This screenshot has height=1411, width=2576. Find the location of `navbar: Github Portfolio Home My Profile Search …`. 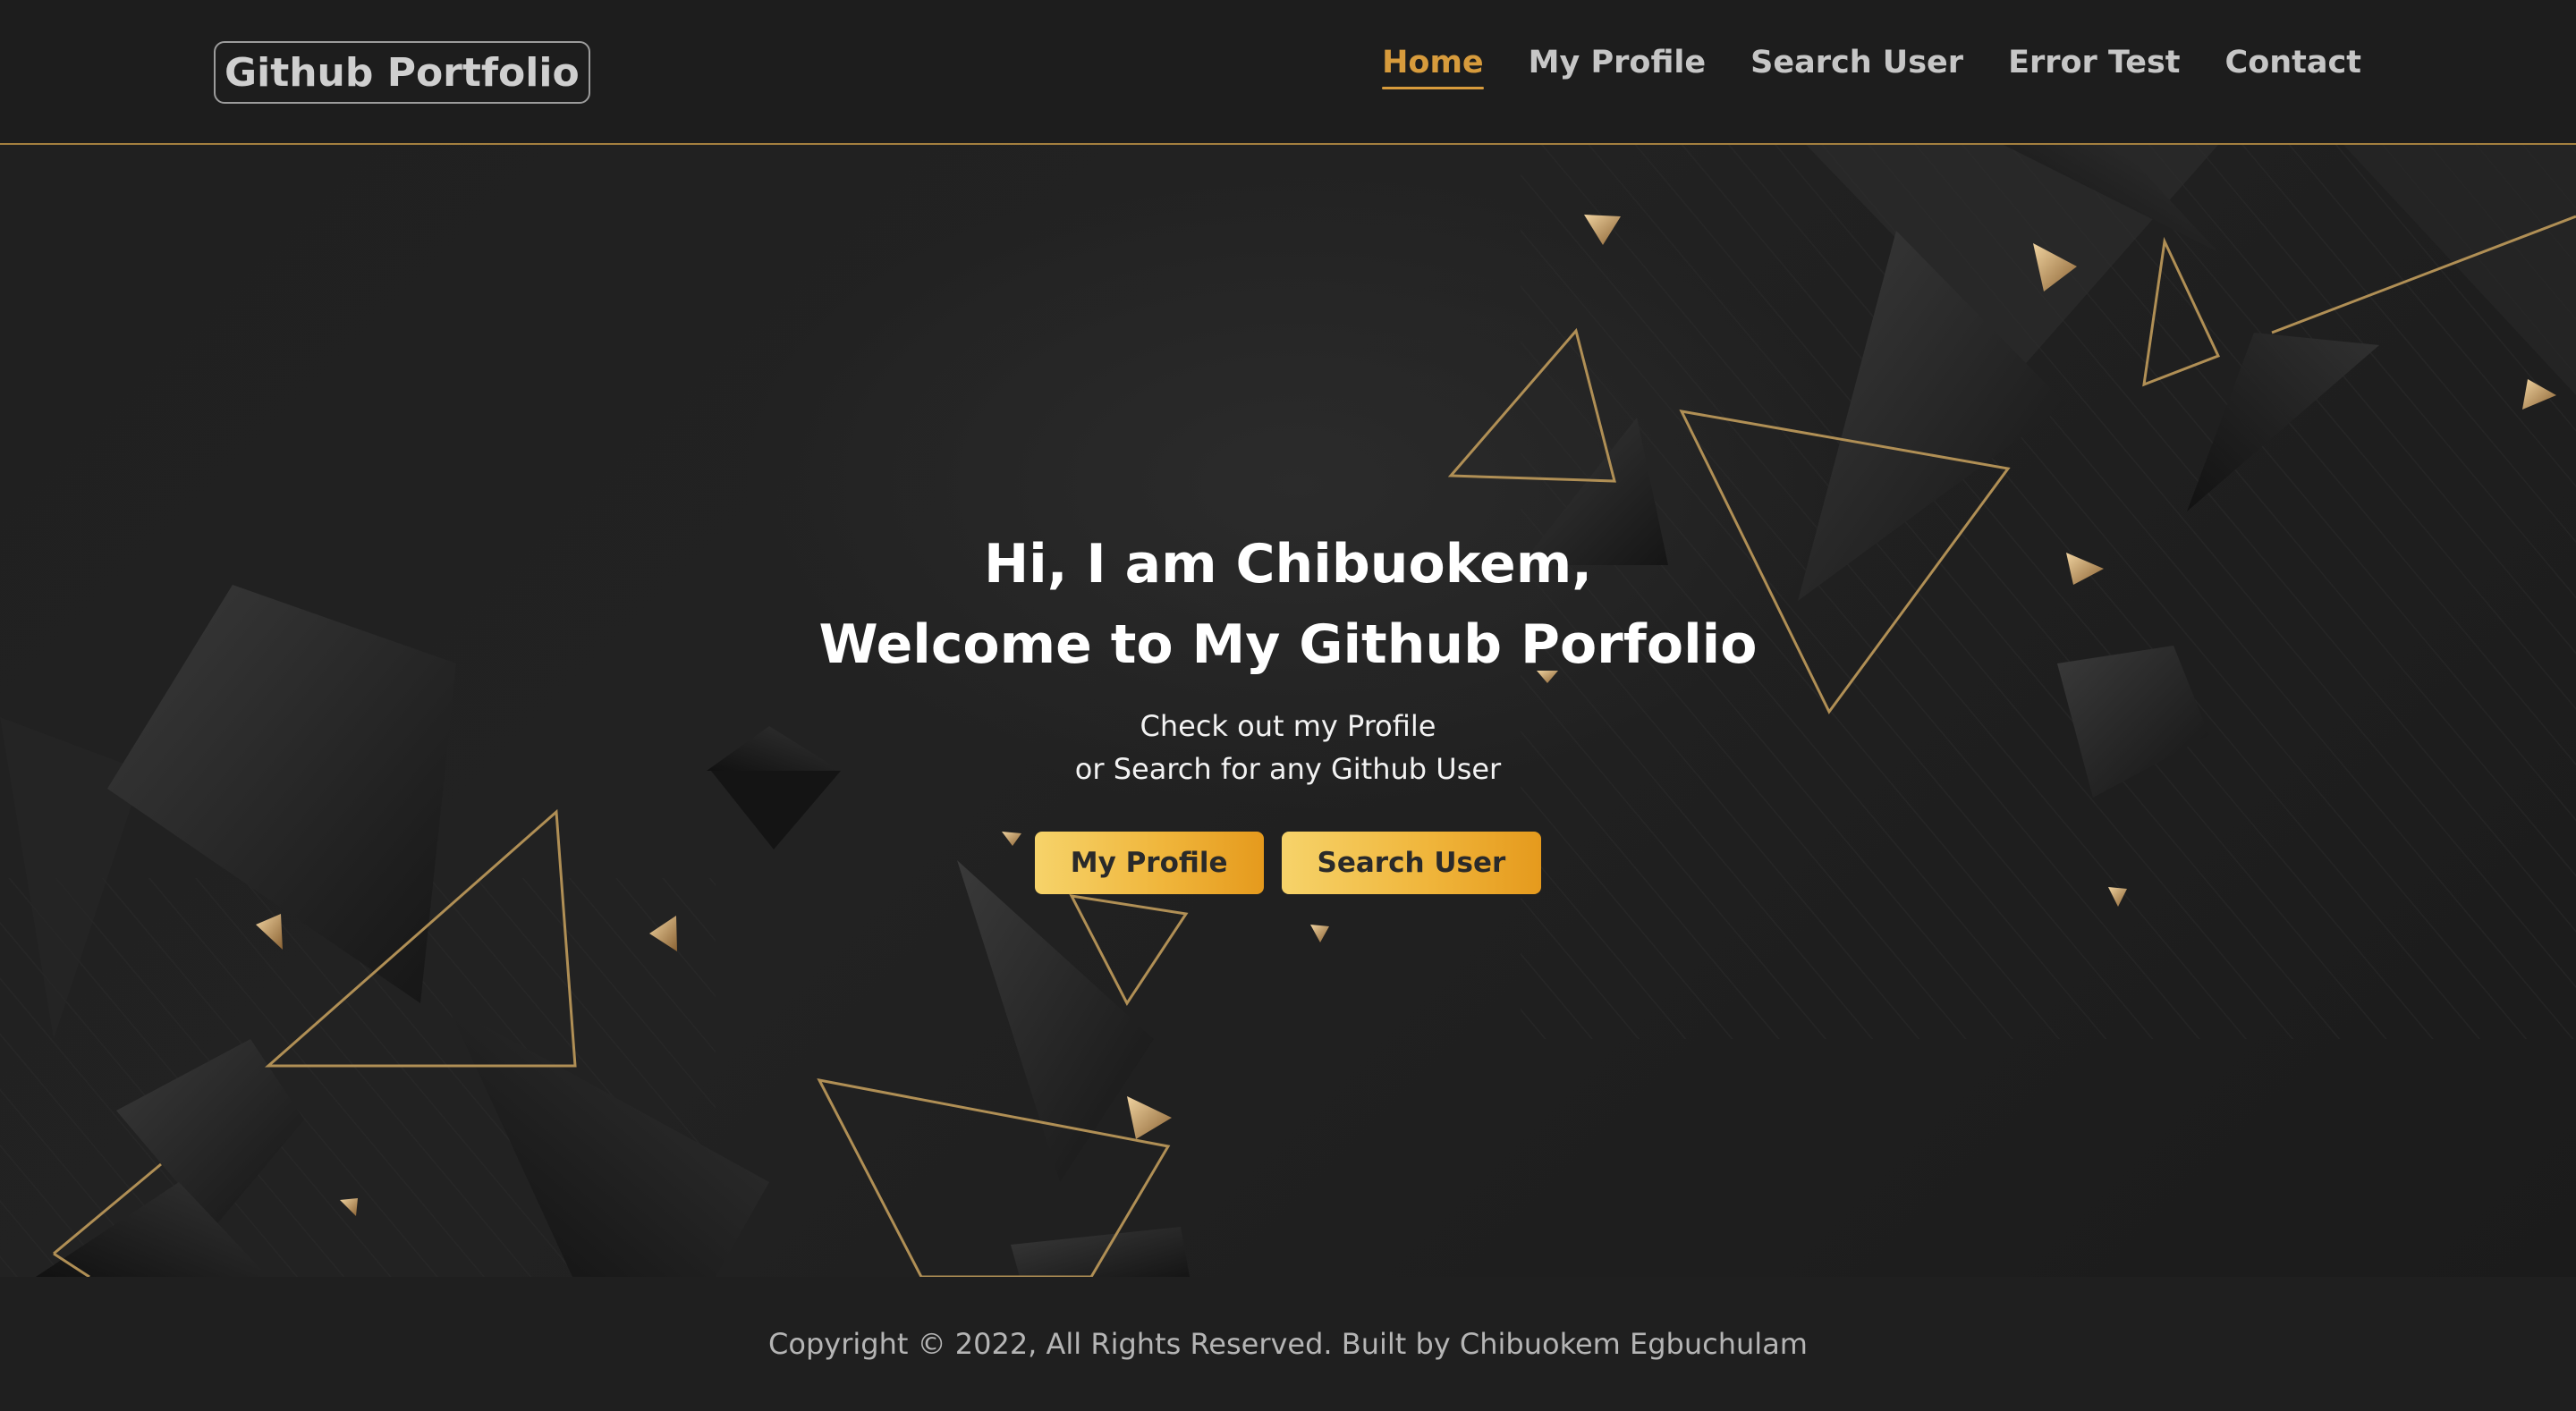

navbar: Github Portfolio Home My Profile Search … is located at coordinates (1288, 72).